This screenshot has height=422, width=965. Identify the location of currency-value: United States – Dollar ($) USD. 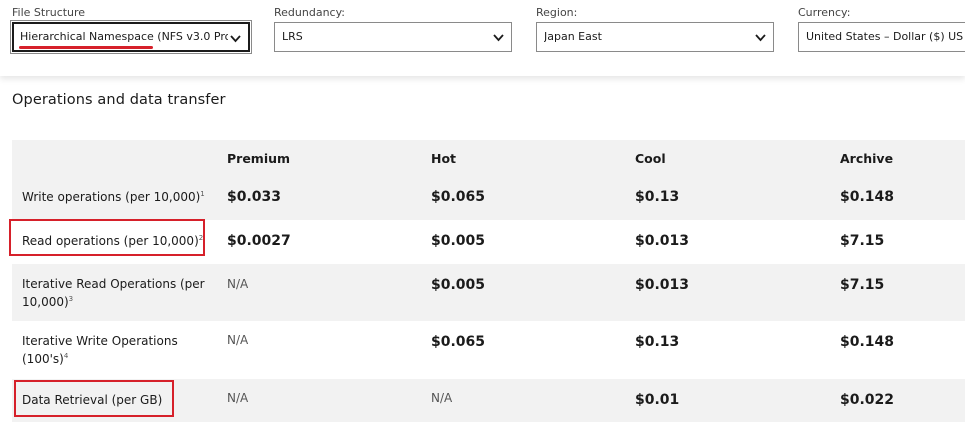
(885, 36).